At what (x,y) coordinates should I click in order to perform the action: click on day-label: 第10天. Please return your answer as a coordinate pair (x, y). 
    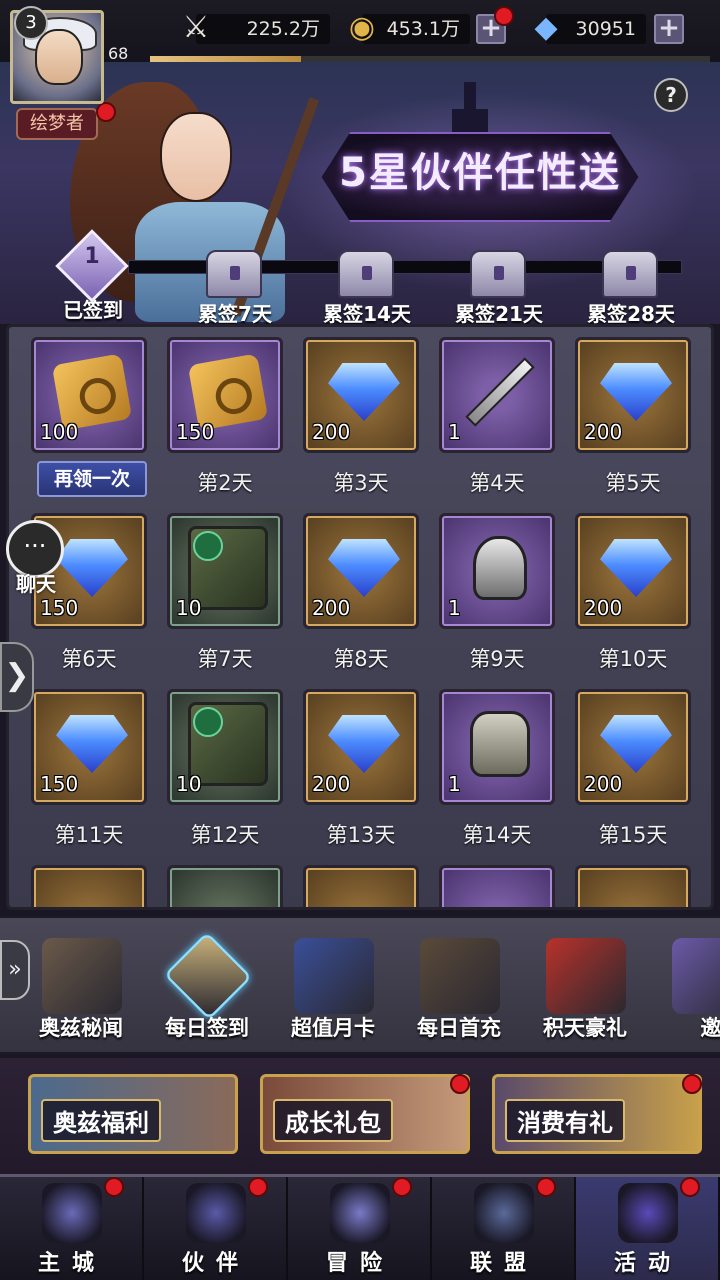
    Looking at the image, I should click on (633, 659).